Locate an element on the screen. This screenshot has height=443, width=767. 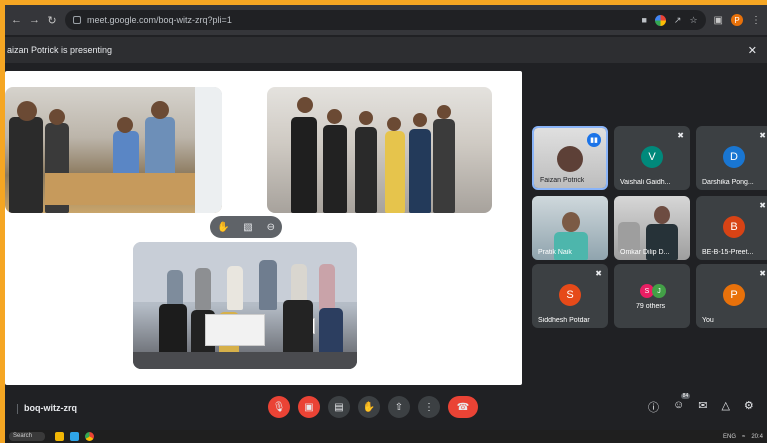
chat-icon: ✉ is located at coordinates (702, 407).